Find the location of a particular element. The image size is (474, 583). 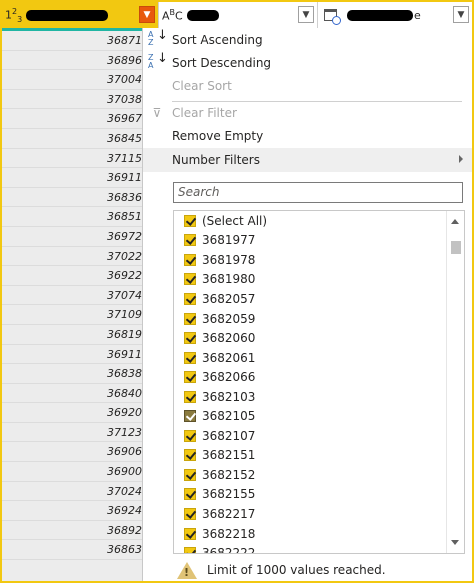

menu-item-sort-ascending: A Z ↓ Sort Ascending is located at coordinates (308, 40).